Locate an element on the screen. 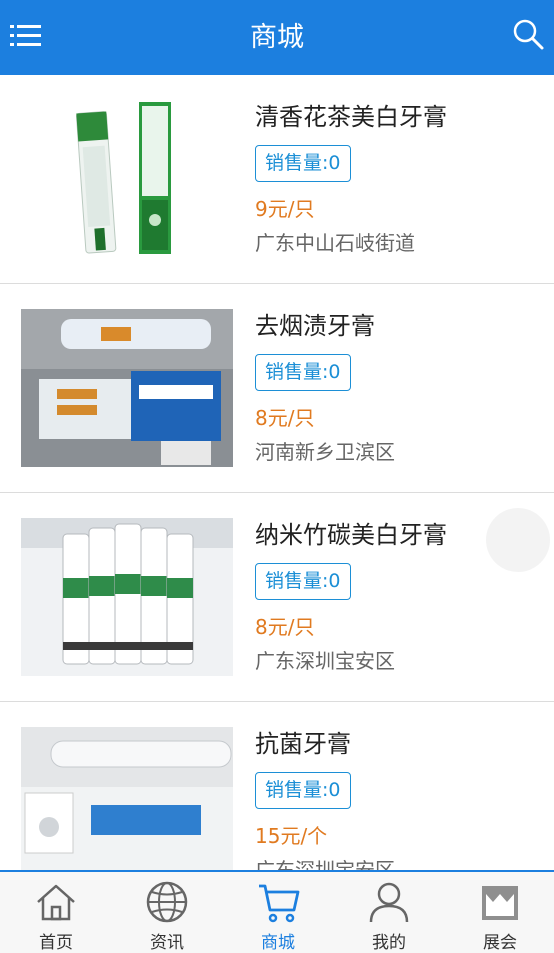 Image resolution: width=554 pixels, height=953 pixels. tab-mall: 商城 is located at coordinates (278, 912).